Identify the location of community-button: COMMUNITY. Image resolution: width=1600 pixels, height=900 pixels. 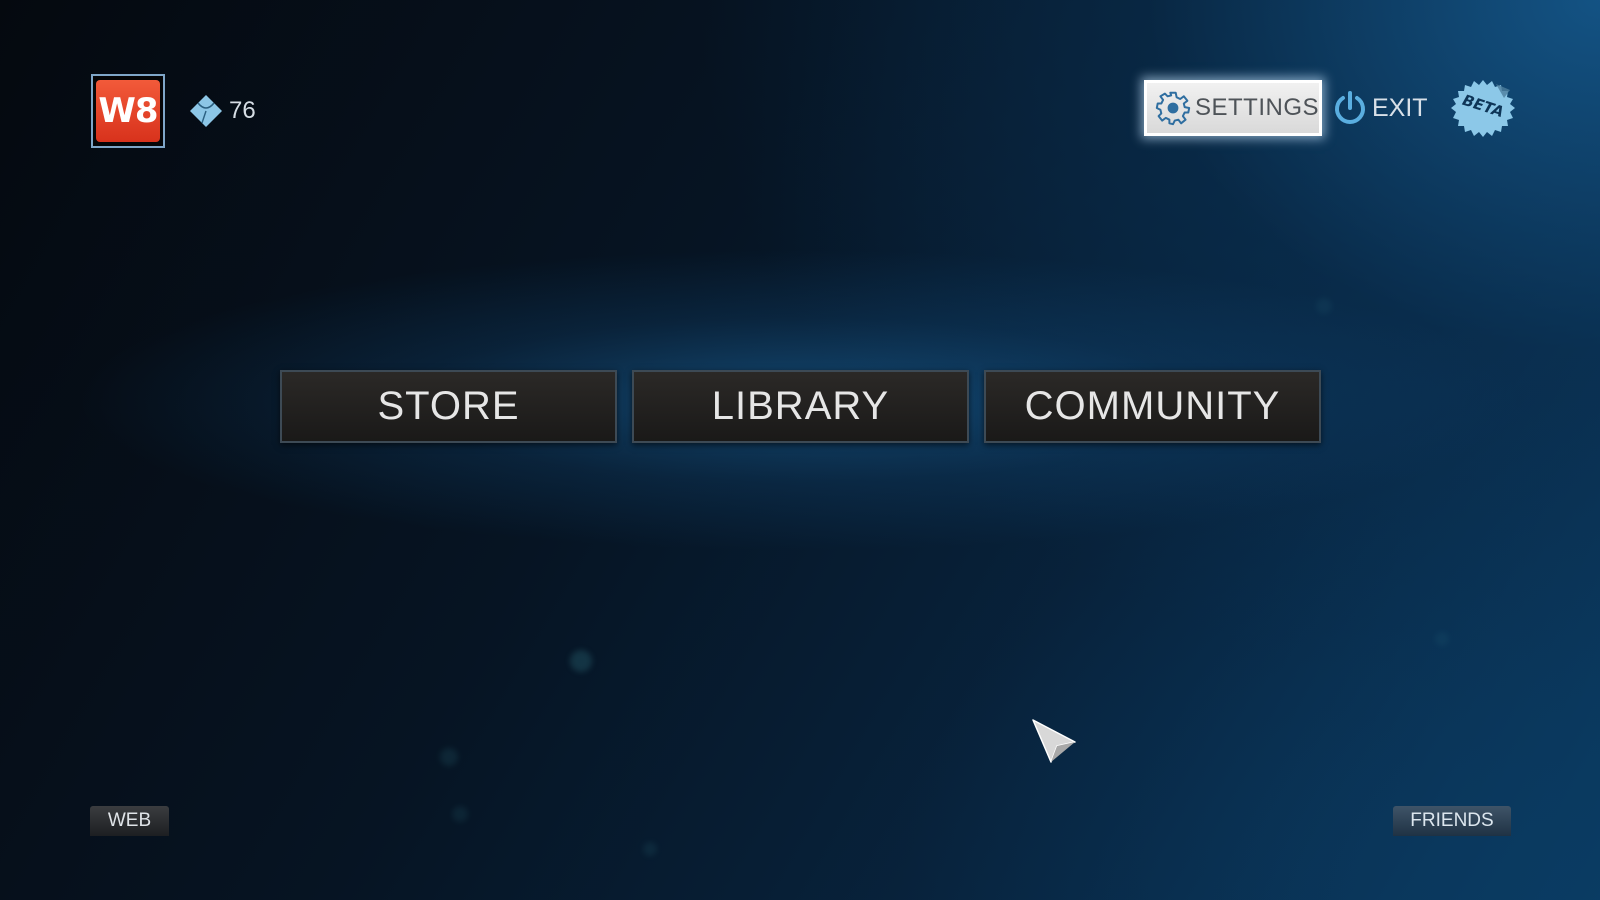
(1152, 406).